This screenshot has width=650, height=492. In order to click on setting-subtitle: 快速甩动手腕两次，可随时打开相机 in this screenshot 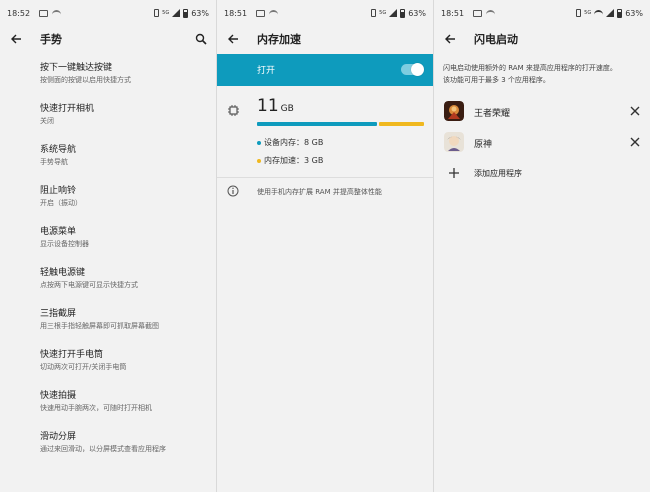, I will do `click(96, 408)`.